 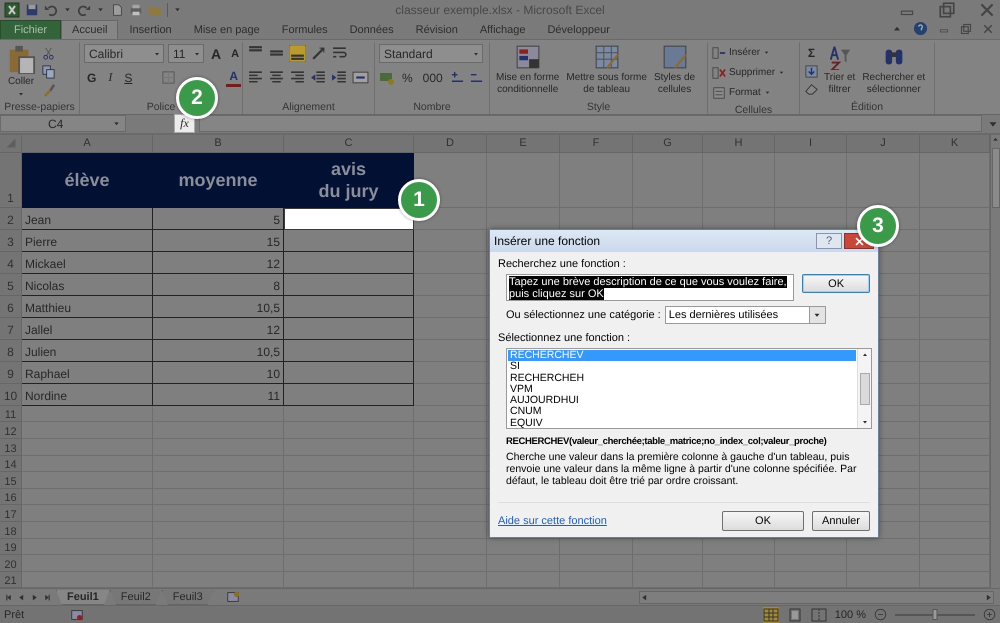 I want to click on column-header: E, so click(x=523, y=143).